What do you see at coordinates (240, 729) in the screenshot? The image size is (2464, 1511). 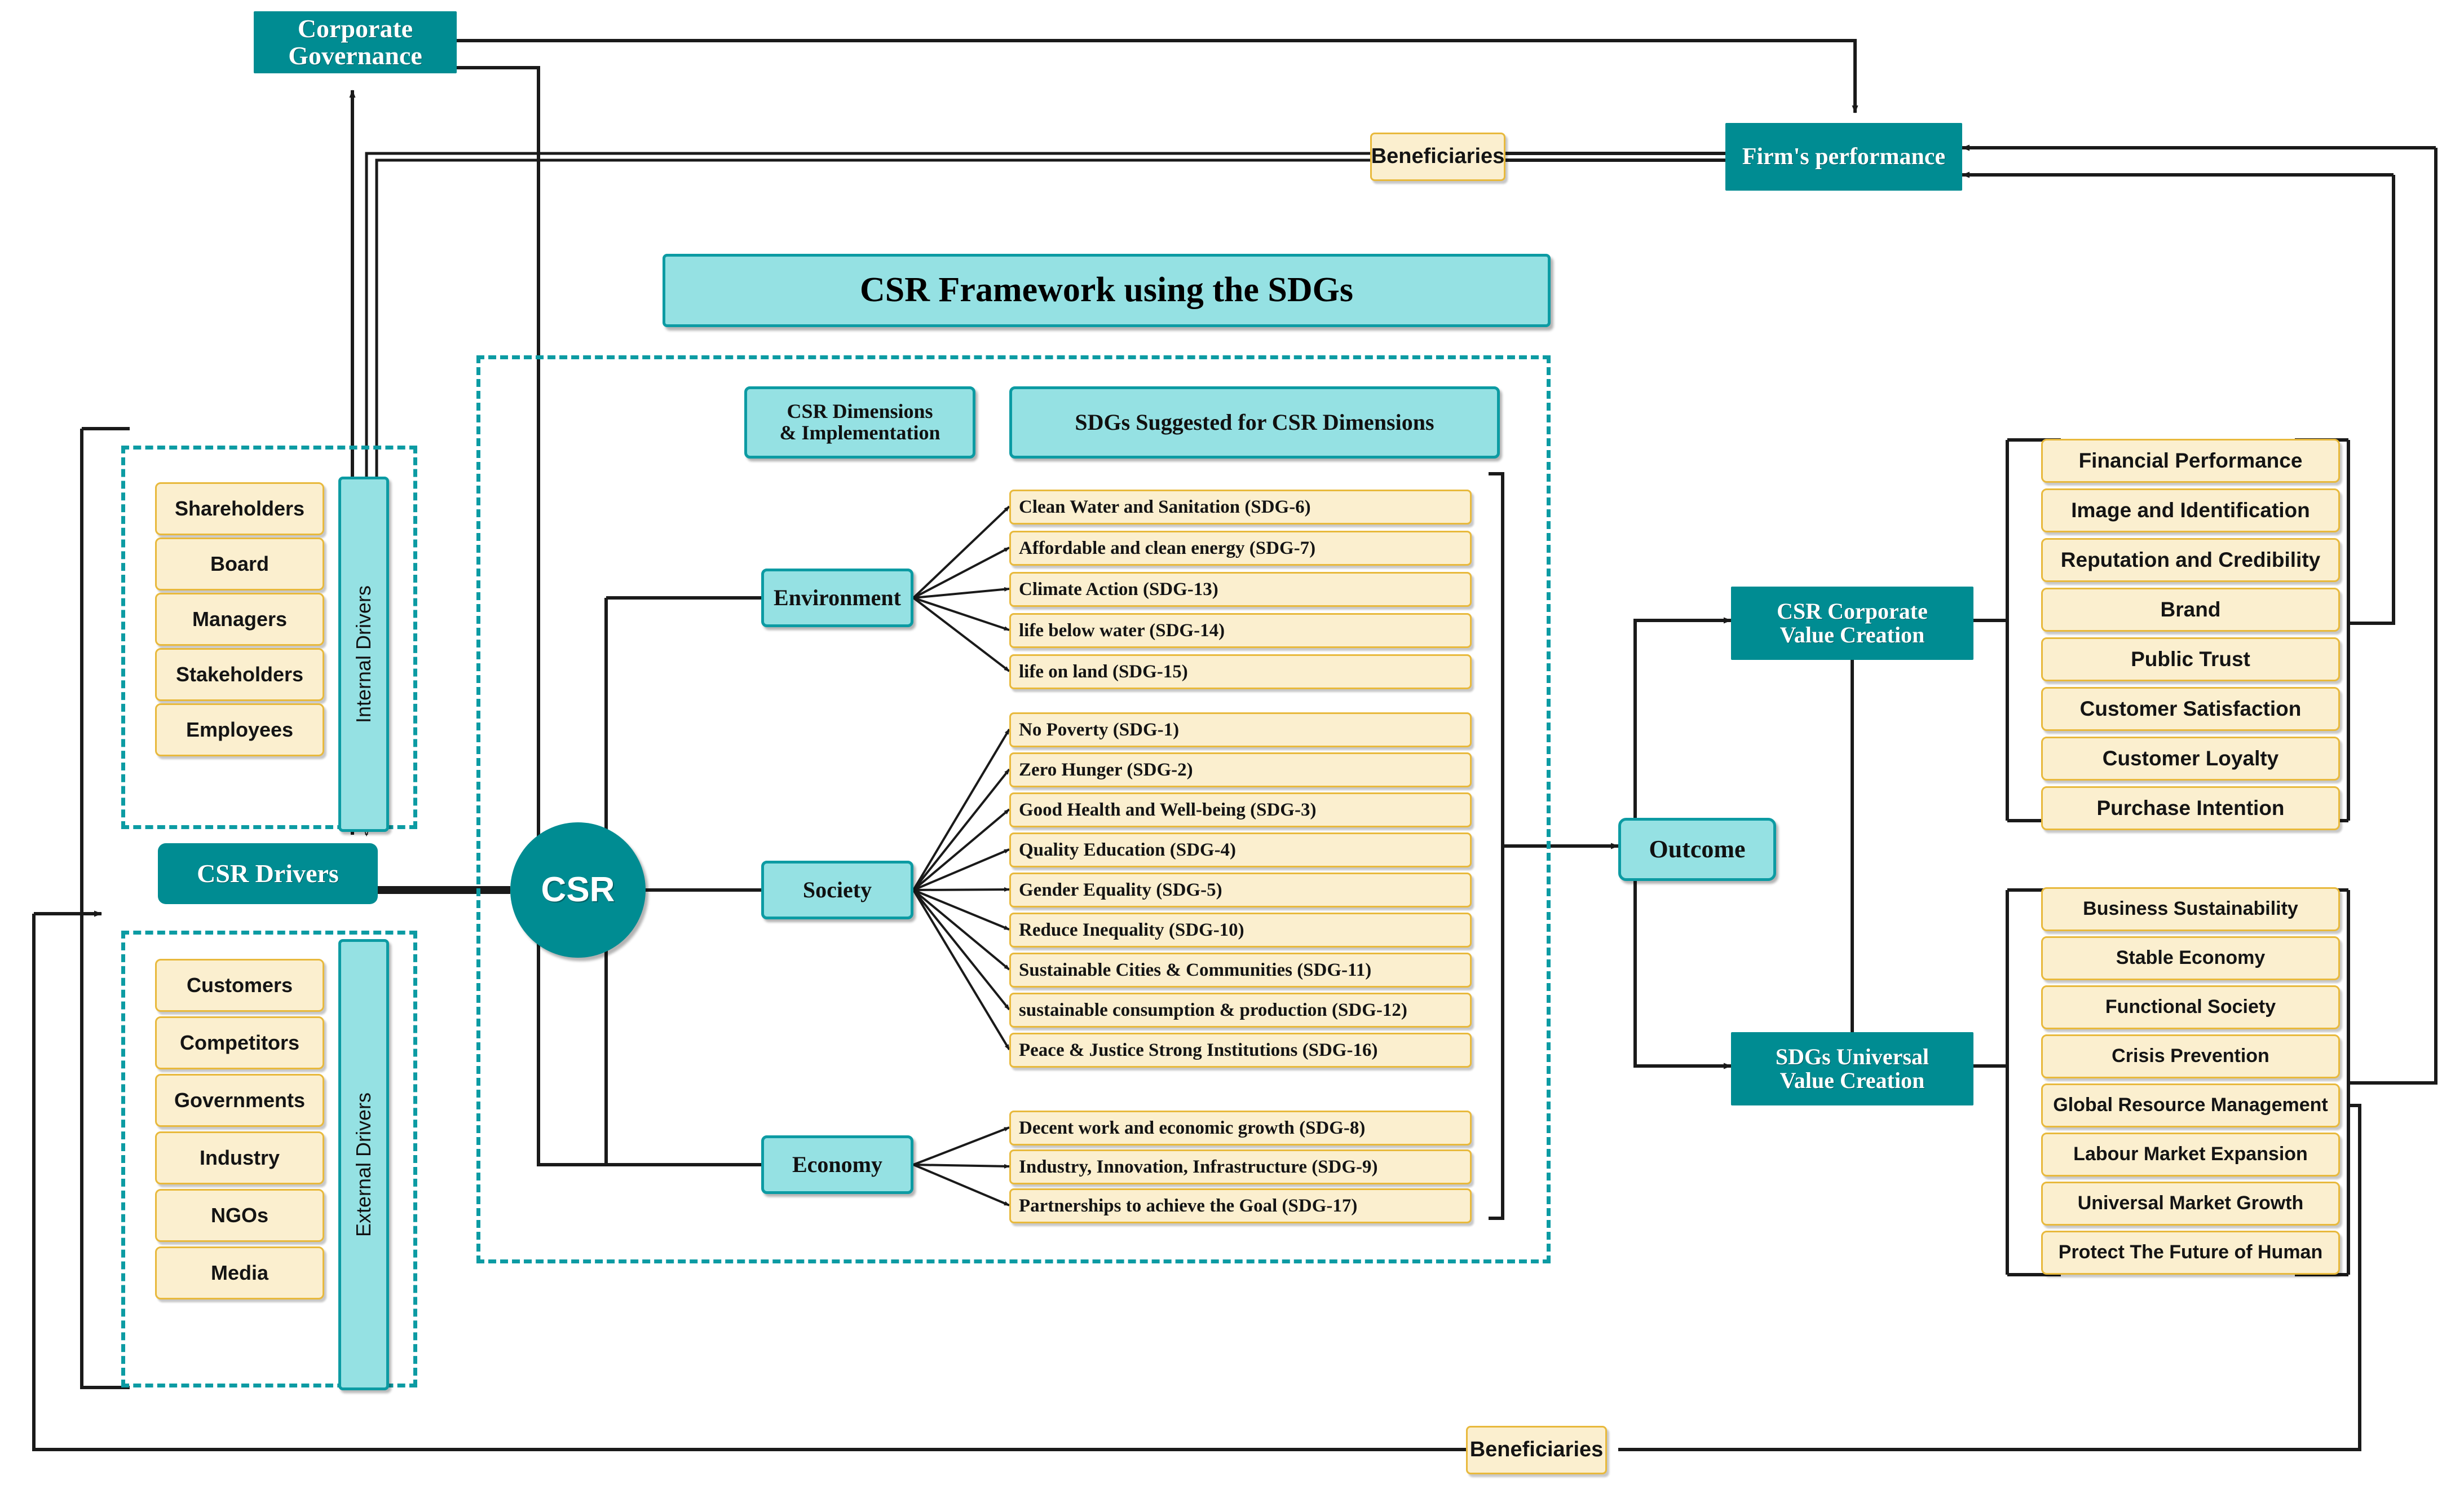 I see `internal-driver-item: Employees` at bounding box center [240, 729].